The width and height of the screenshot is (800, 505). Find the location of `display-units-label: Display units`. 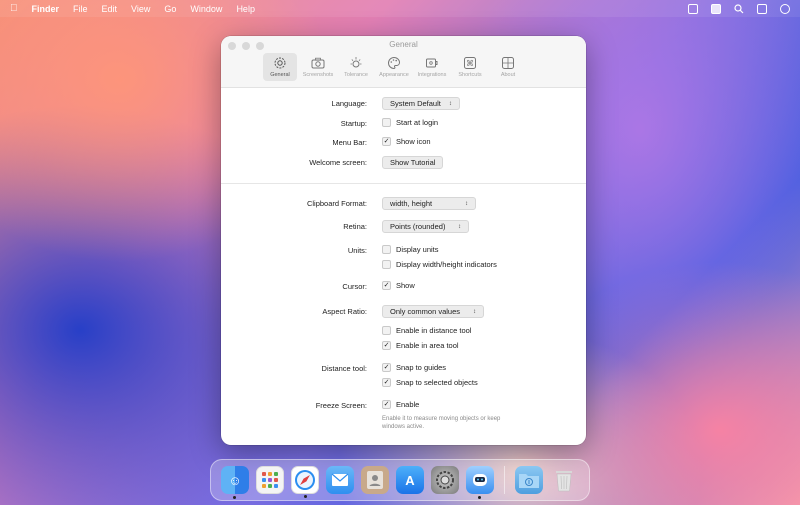

display-units-label: Display units is located at coordinates (417, 249).